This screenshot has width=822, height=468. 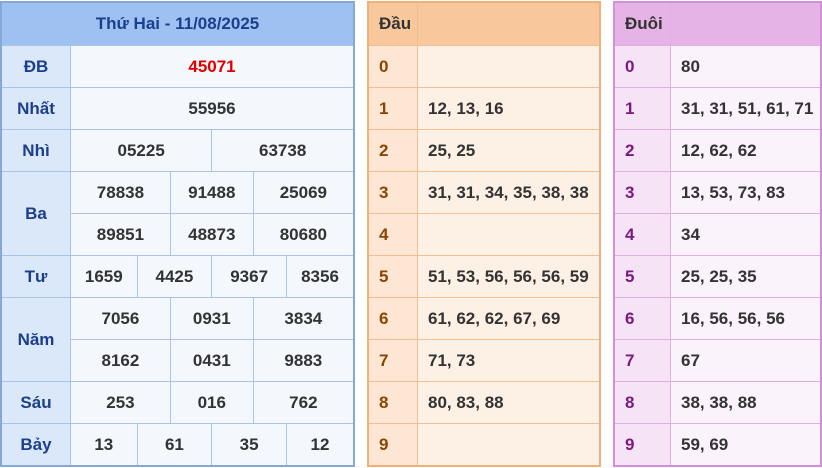 I want to click on duoi-header: Đuôi, so click(x=642, y=23).